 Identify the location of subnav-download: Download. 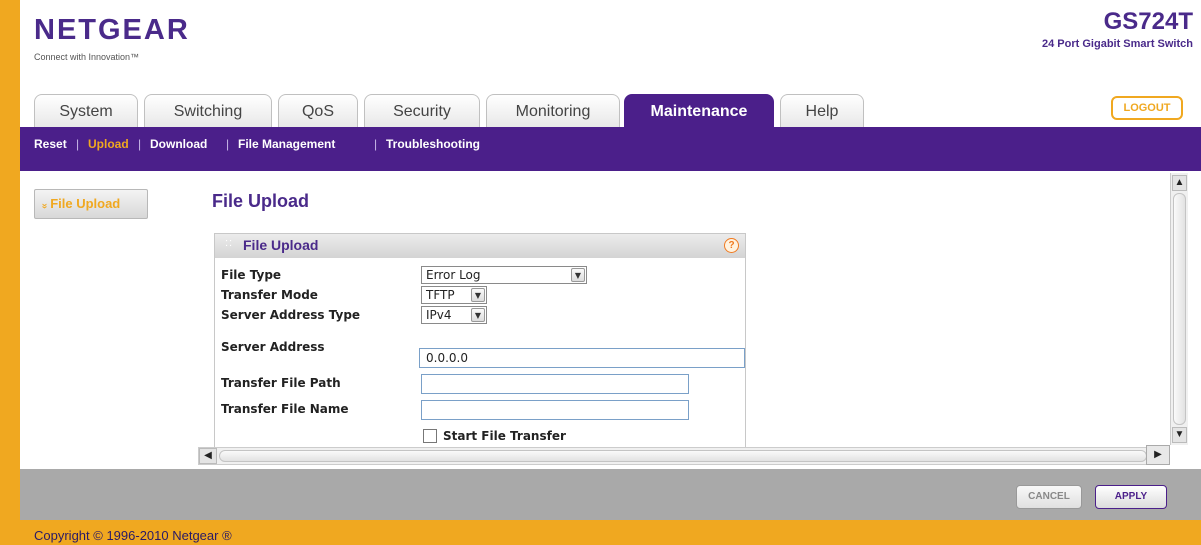
(178, 144).